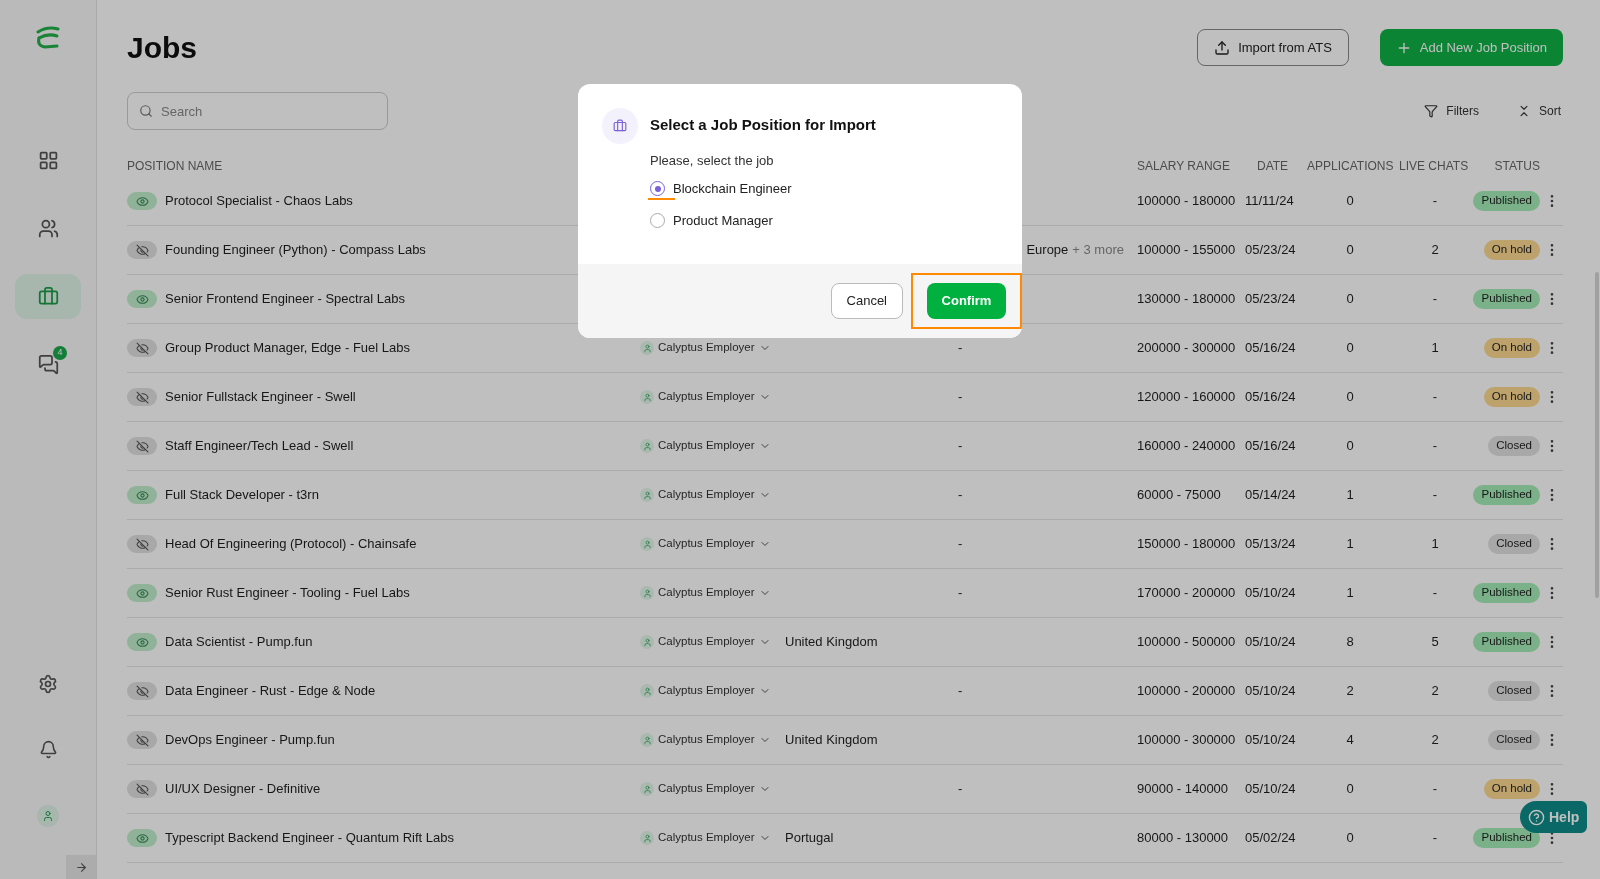 The height and width of the screenshot is (879, 1600). I want to click on more-locations: + 3 more, so click(1098, 250).